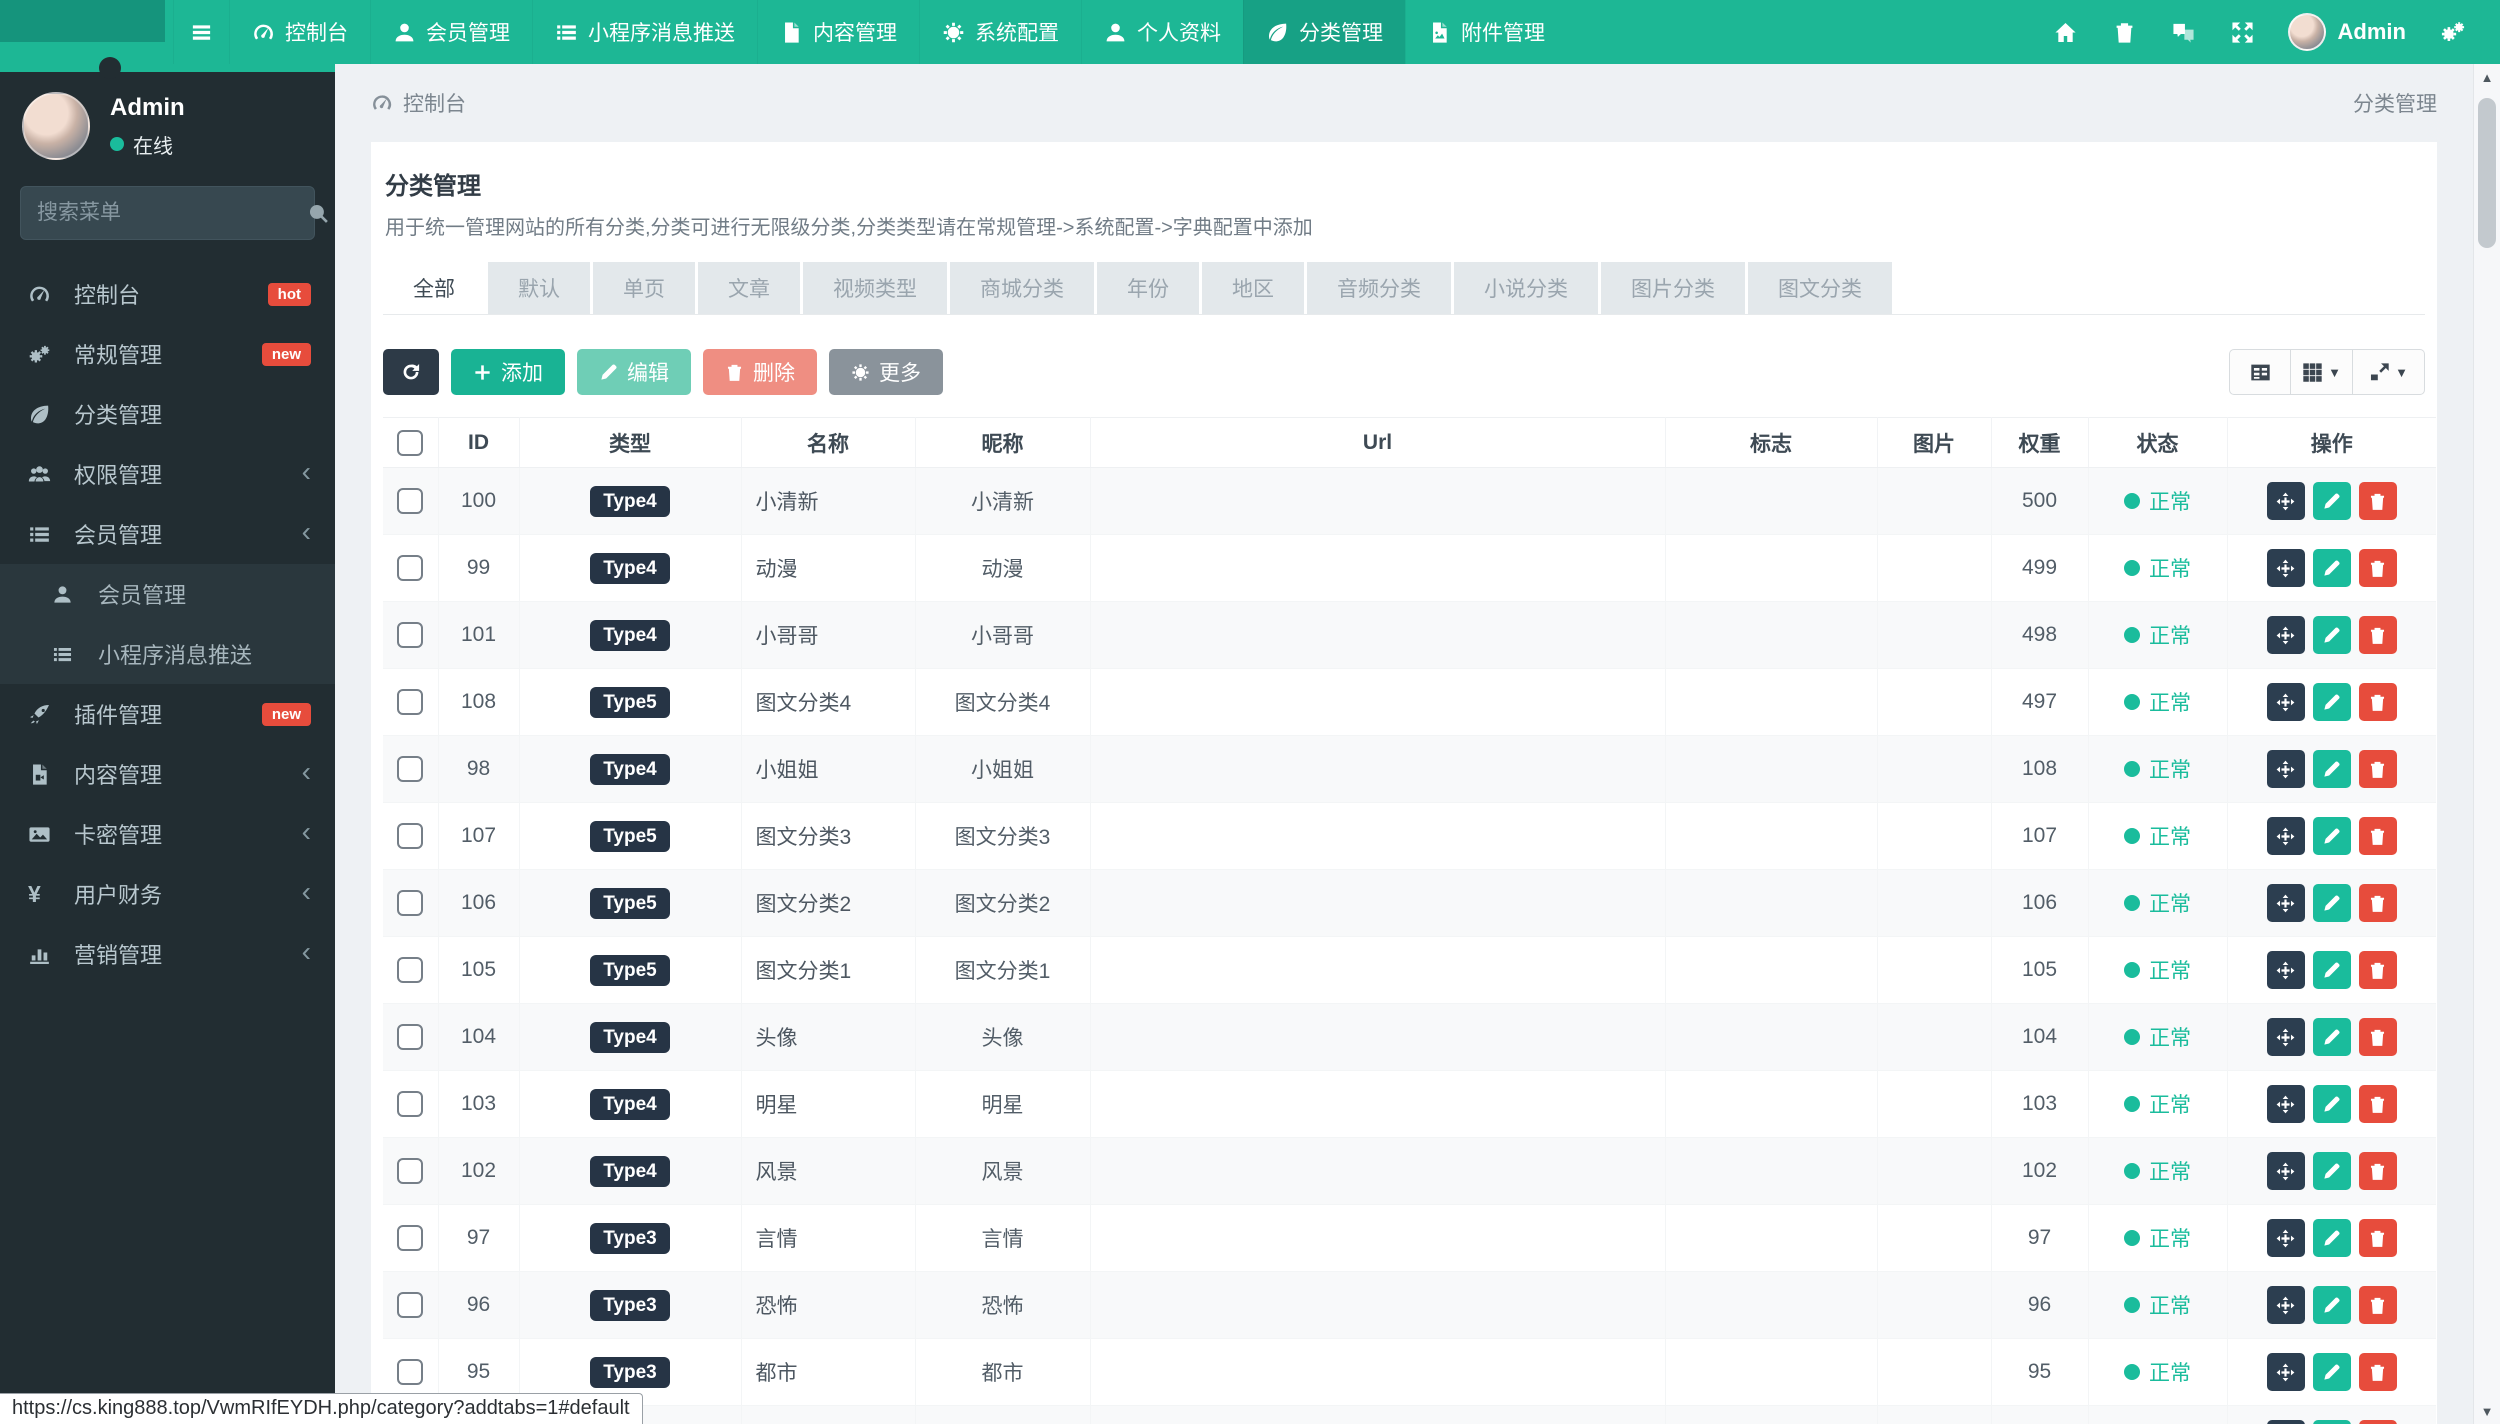 The height and width of the screenshot is (1424, 2500). Describe the element at coordinates (167, 594) in the screenshot. I see `sidebar-item-member-manage-sub: 会员管理` at that location.